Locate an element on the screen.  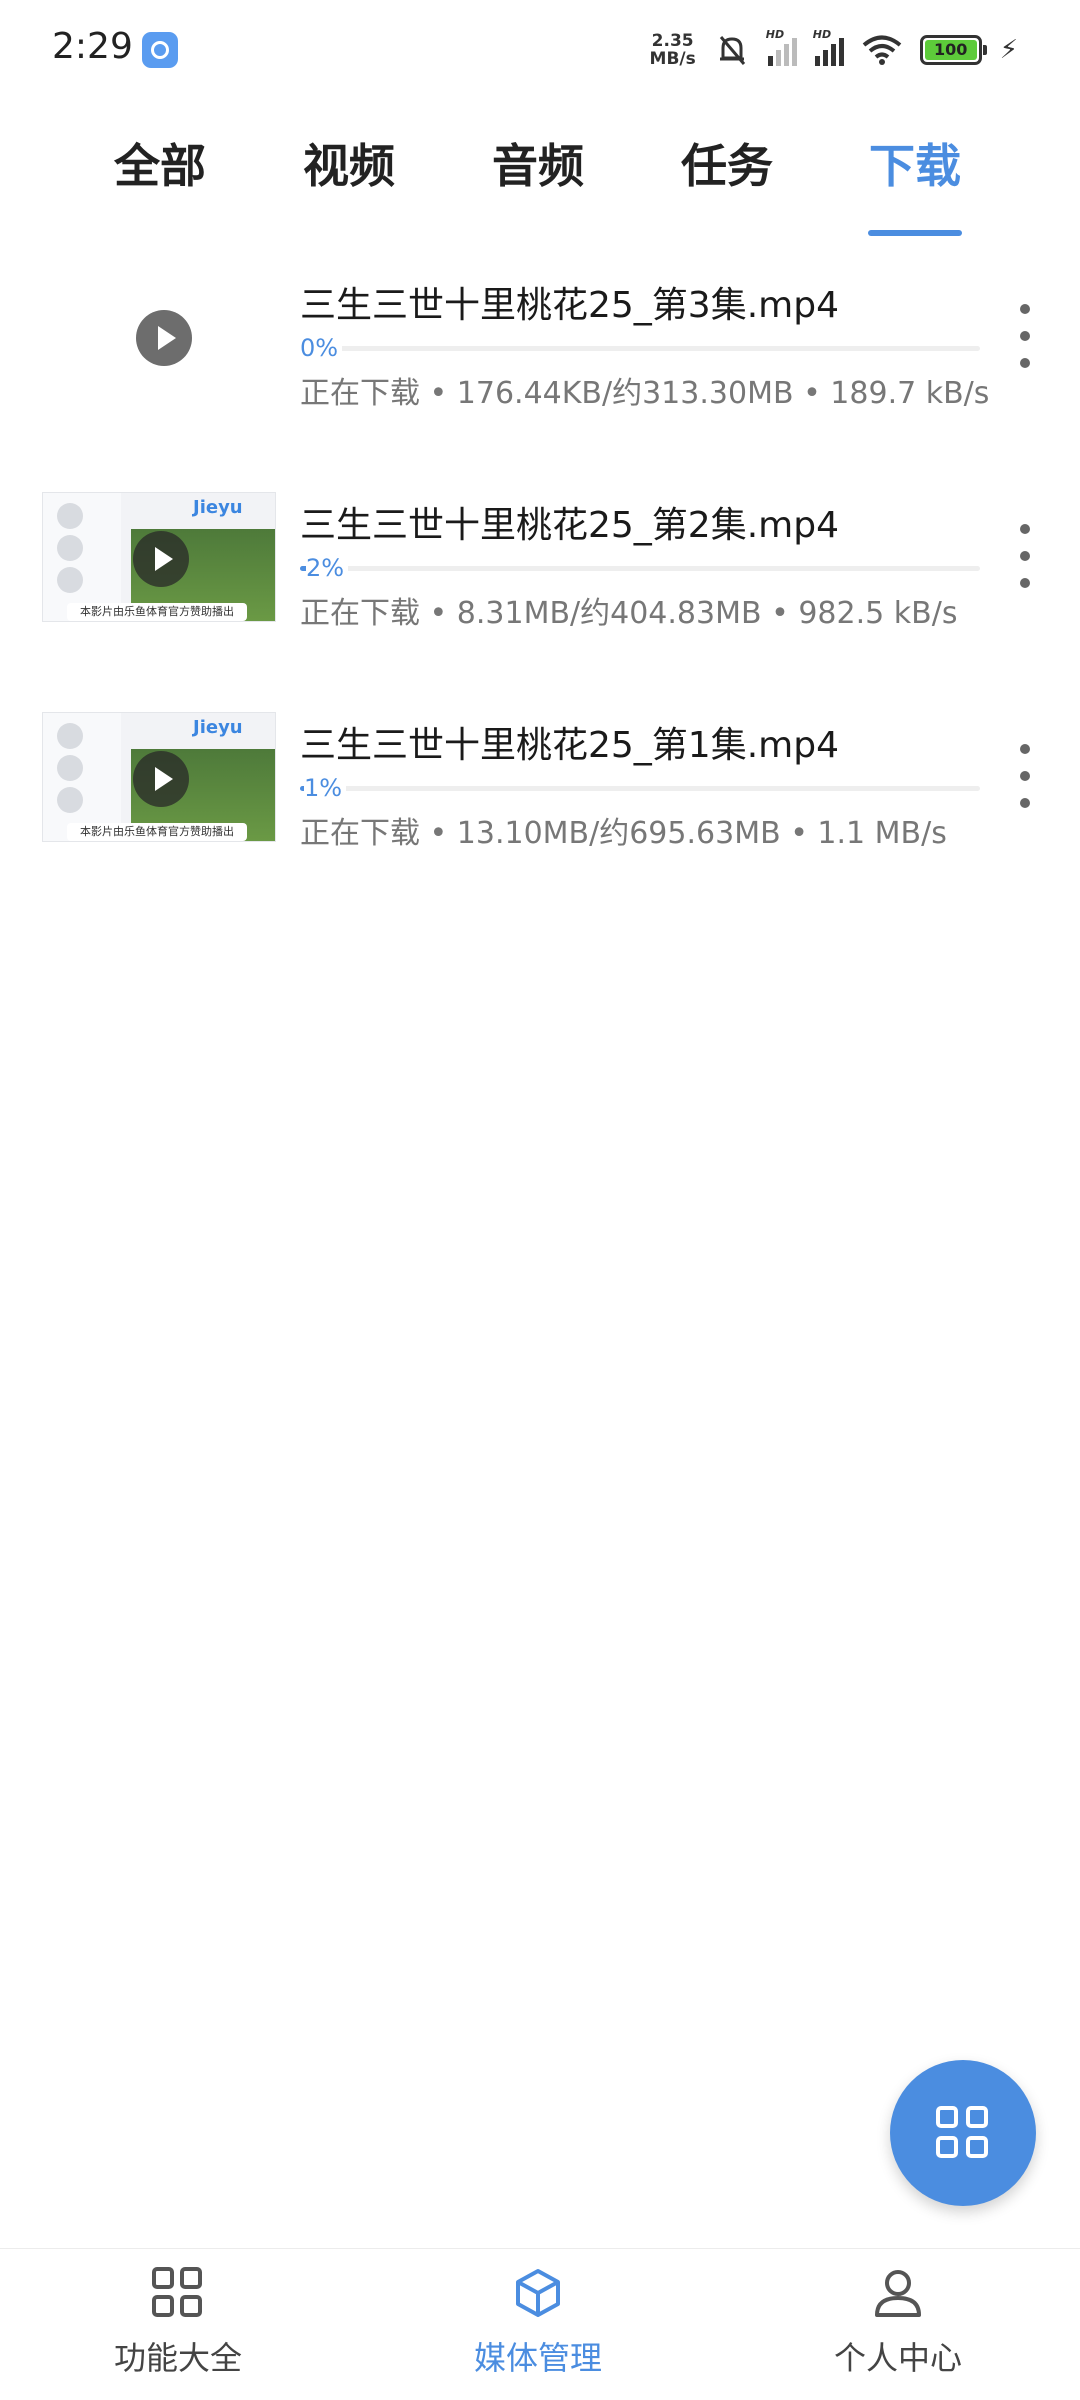
nav-features: 功能大全 is located at coordinates (178, 2323).